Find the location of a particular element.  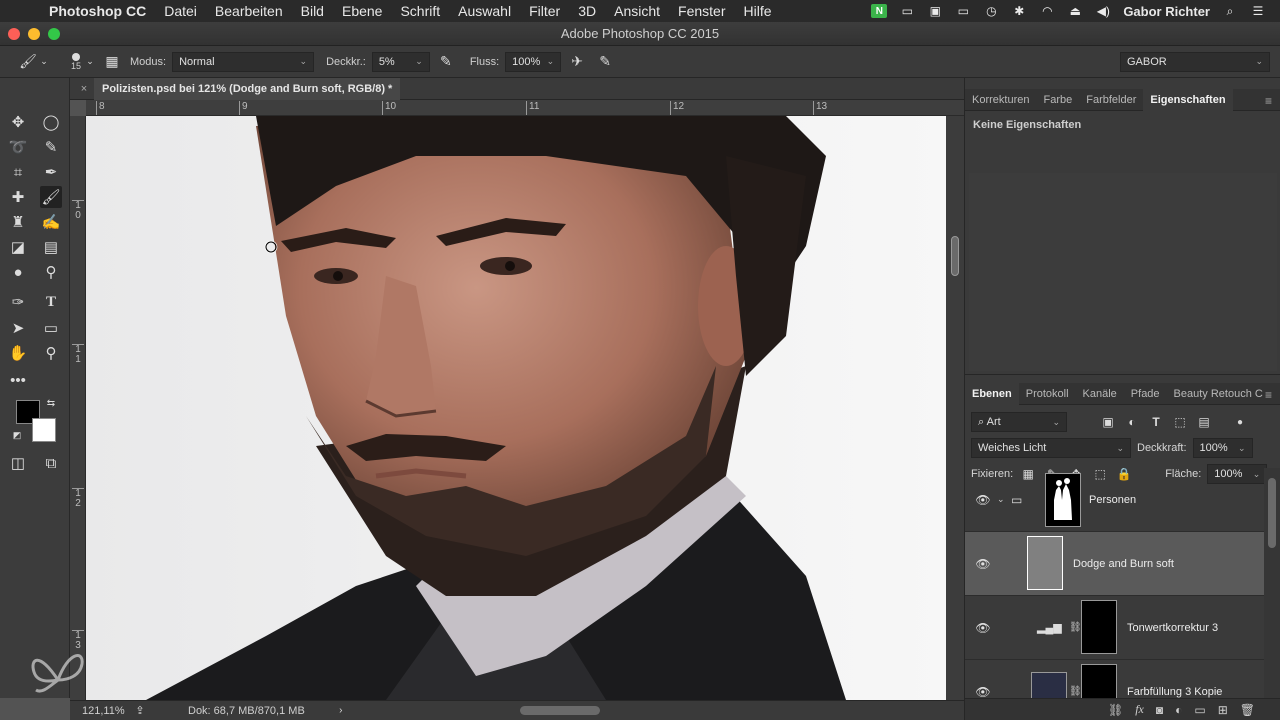

quick-select-icon: ✎ is located at coordinates (51, 147).